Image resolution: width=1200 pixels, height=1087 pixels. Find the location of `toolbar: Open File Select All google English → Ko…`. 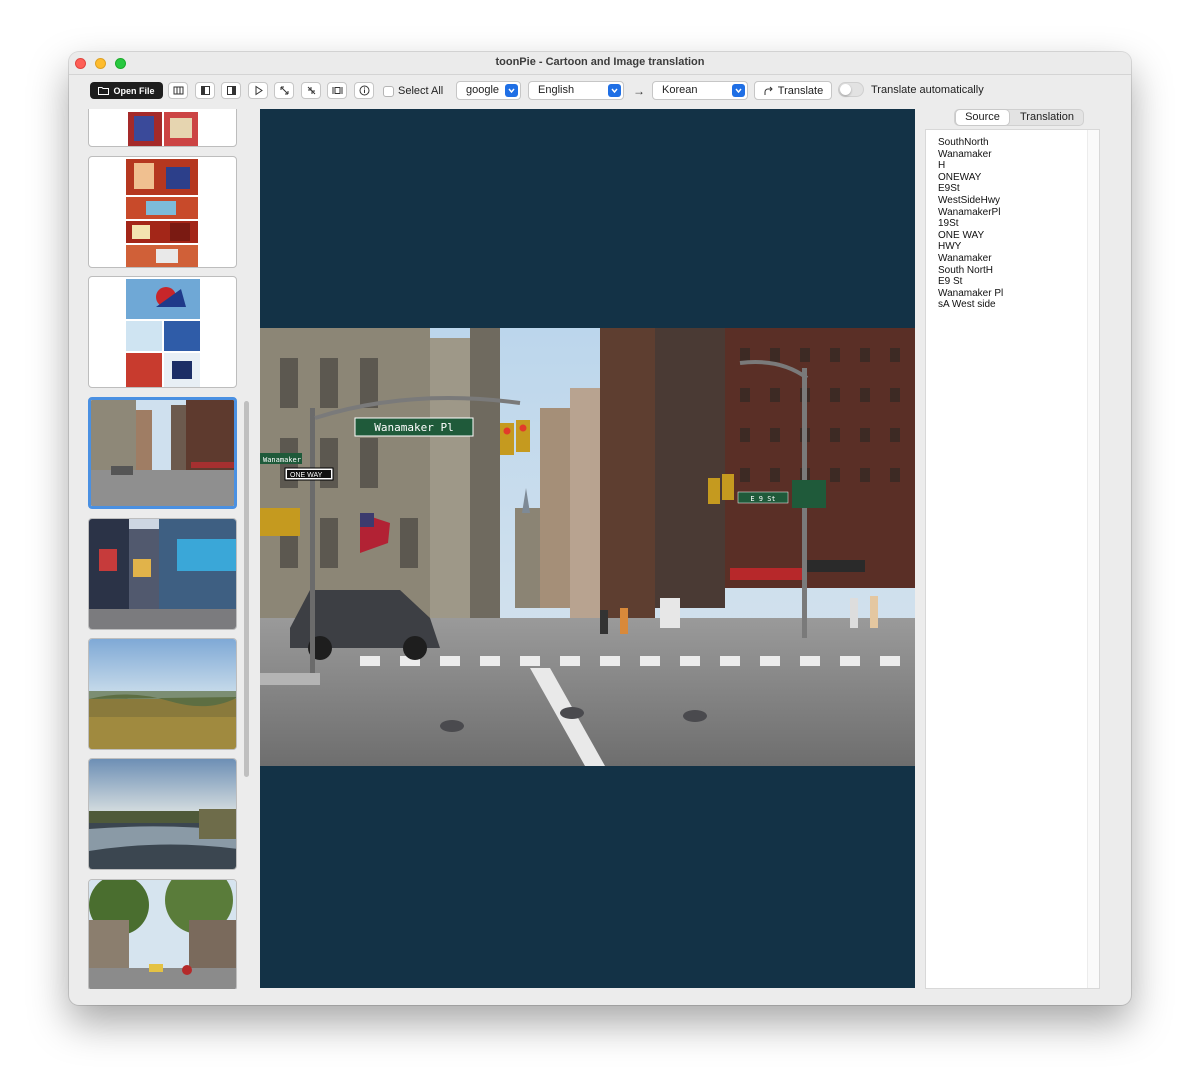

toolbar: Open File Select All google English → Ko… is located at coordinates (600, 91).